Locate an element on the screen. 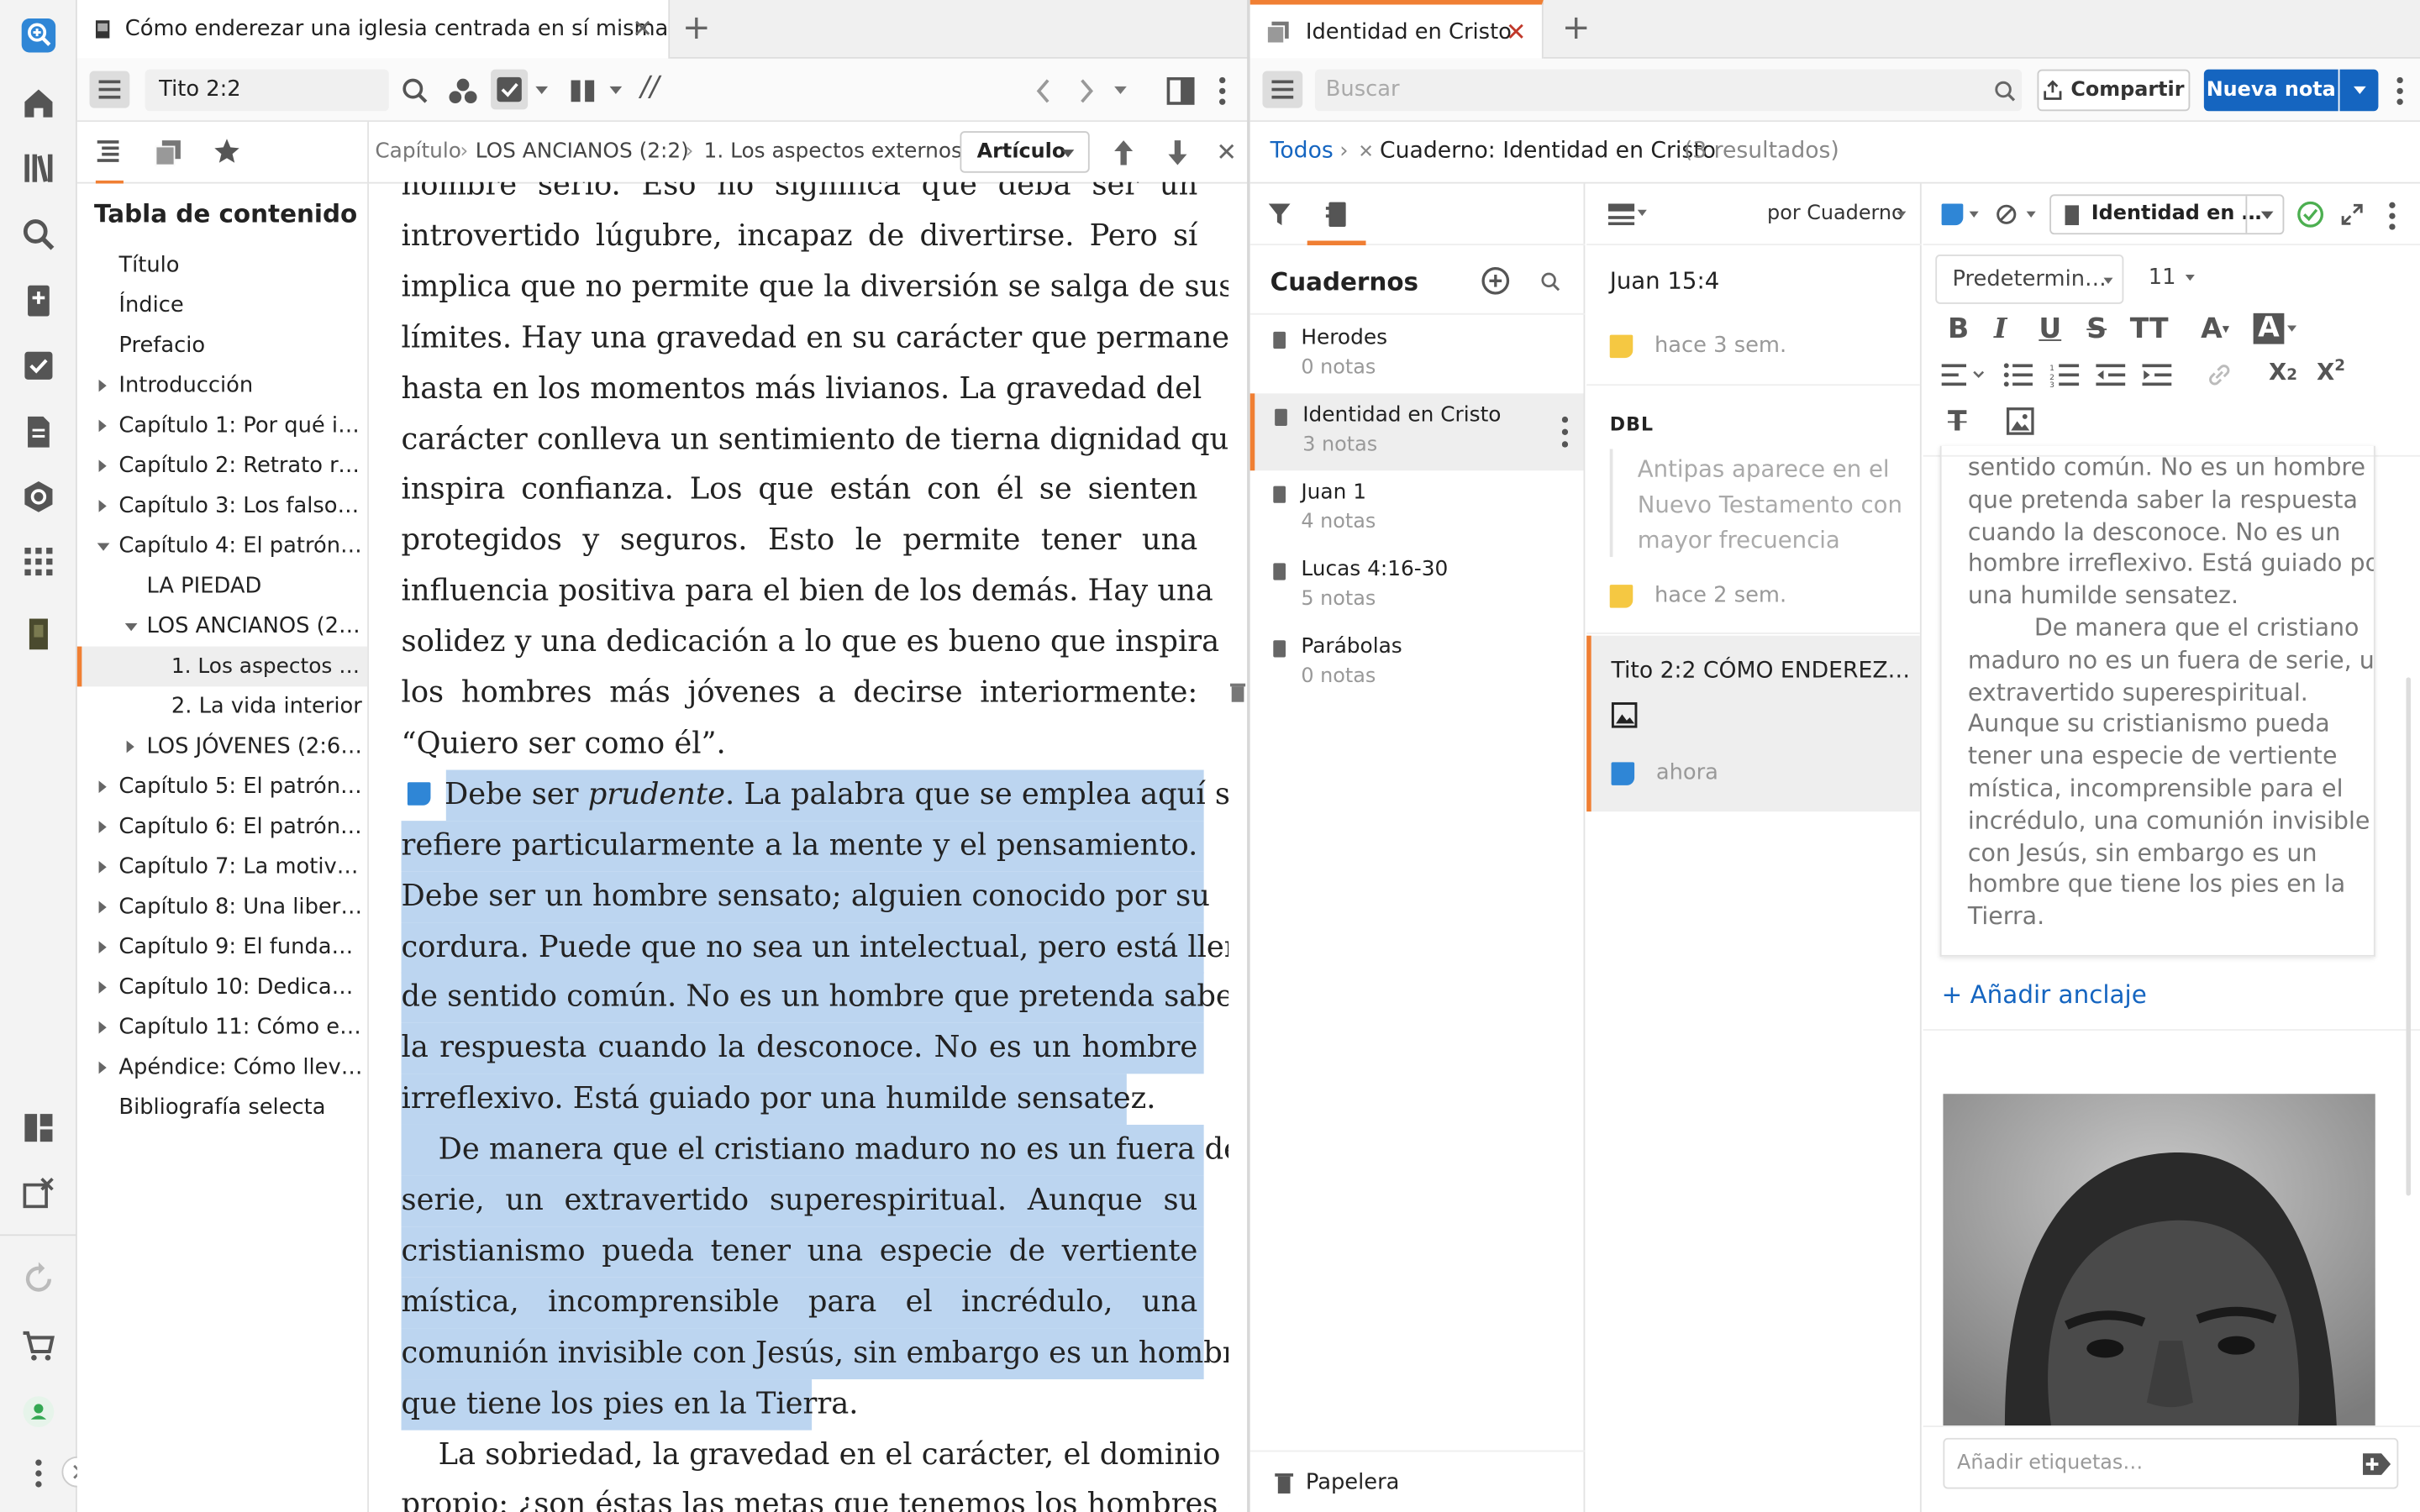 The height and width of the screenshot is (1512, 2420). home-icon is located at coordinates (39, 103).